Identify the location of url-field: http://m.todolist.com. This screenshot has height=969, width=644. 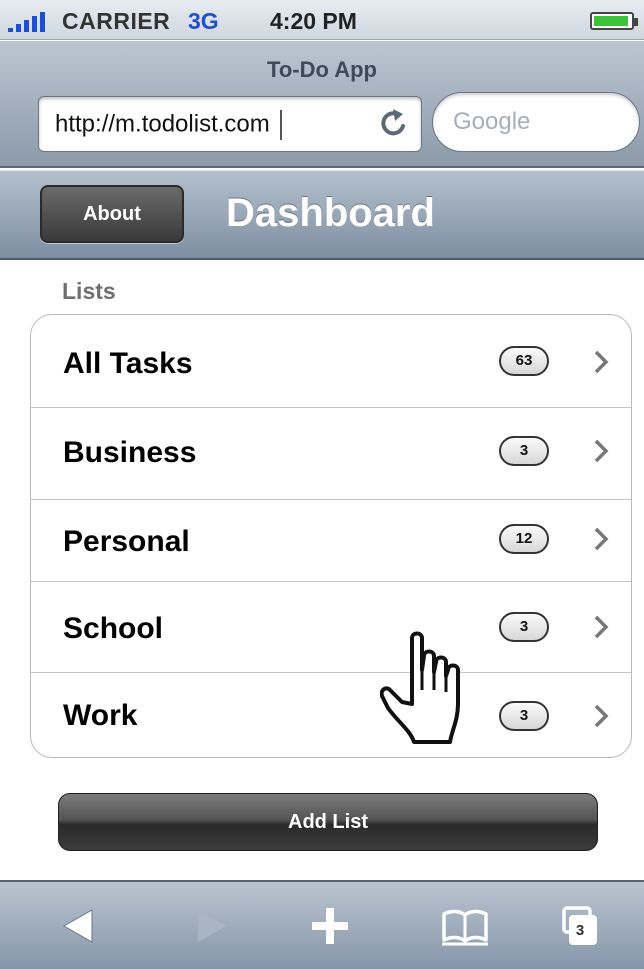
(230, 124).